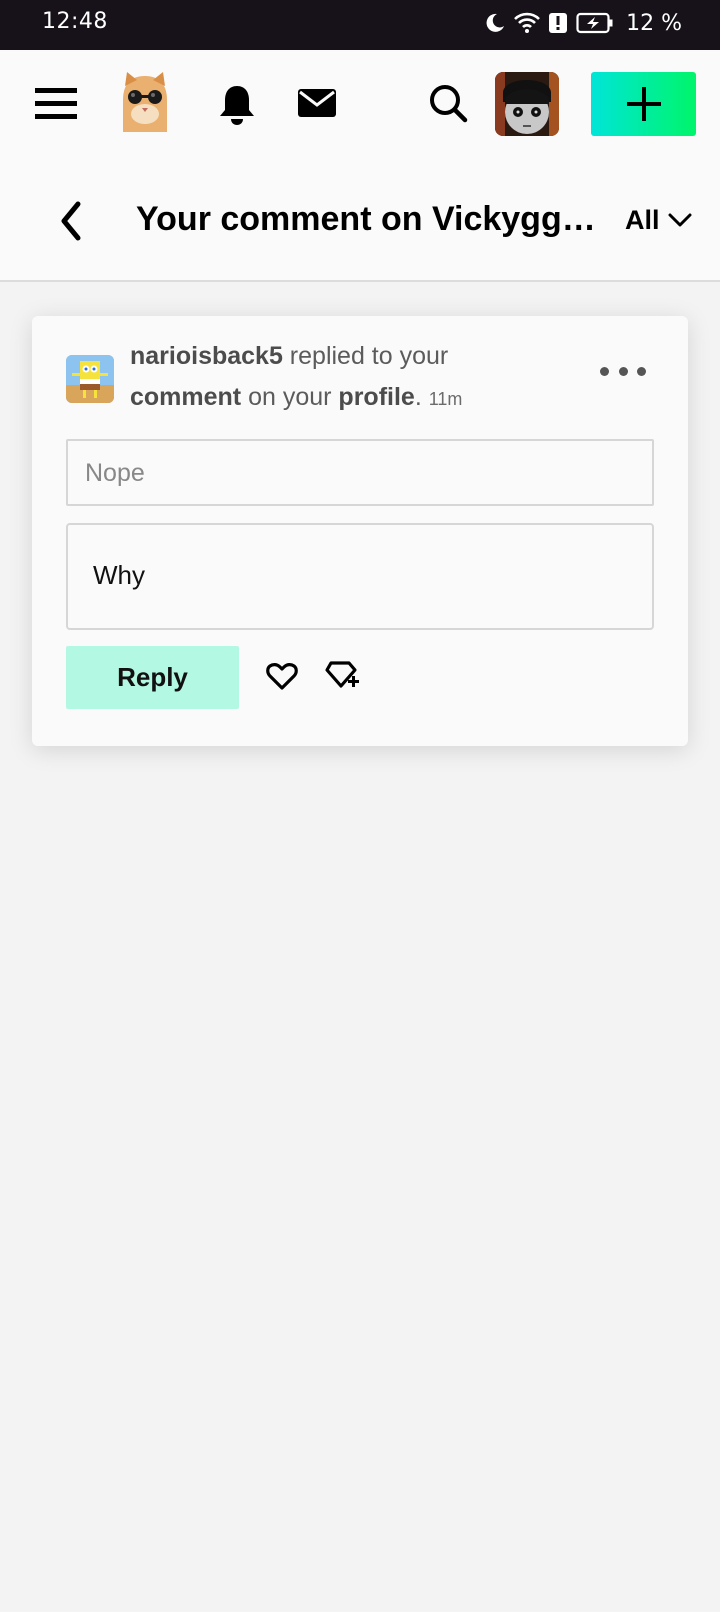  Describe the element at coordinates (418, 397) in the screenshot. I see `period-text: .` at that location.